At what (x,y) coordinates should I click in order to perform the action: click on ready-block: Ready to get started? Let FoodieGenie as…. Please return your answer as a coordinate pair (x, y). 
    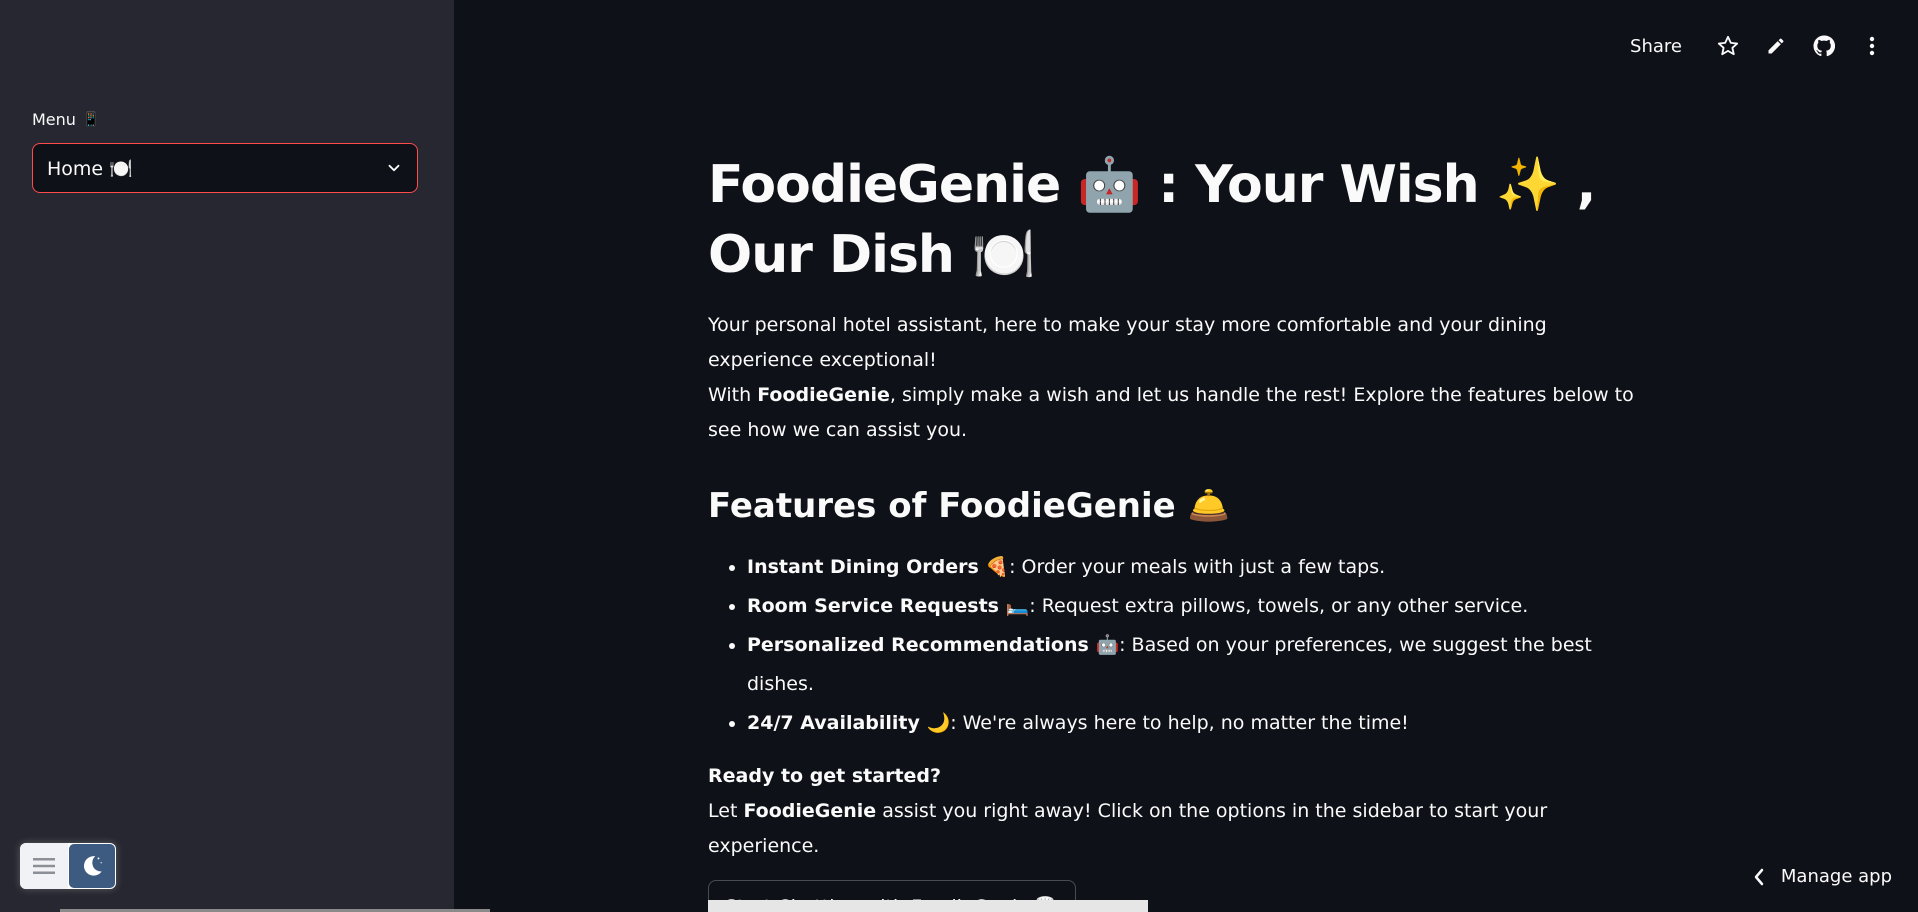
    Looking at the image, I should click on (1178, 811).